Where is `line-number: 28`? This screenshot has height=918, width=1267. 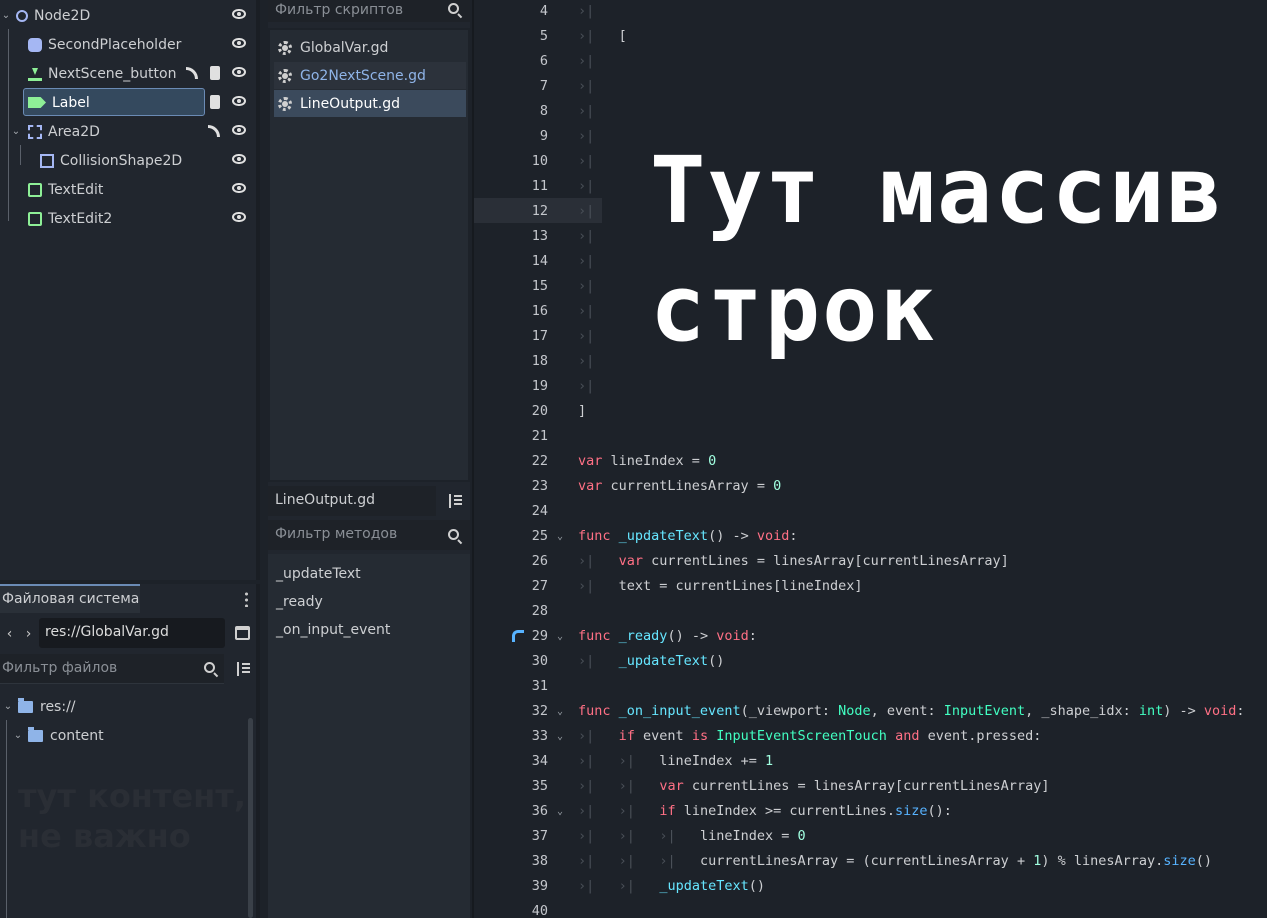 line-number: 28 is located at coordinates (539, 611).